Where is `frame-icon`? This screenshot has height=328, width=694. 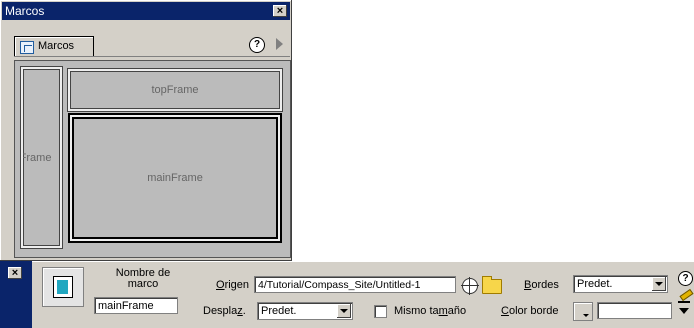 frame-icon is located at coordinates (63, 287).